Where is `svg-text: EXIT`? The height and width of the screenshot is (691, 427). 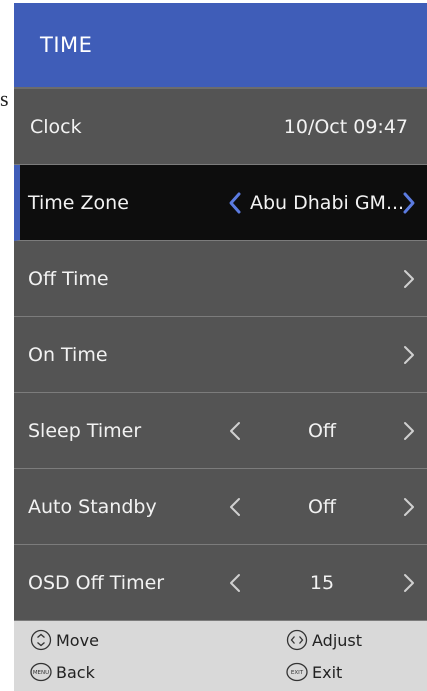
svg-text: EXIT is located at coordinates (297, 673).